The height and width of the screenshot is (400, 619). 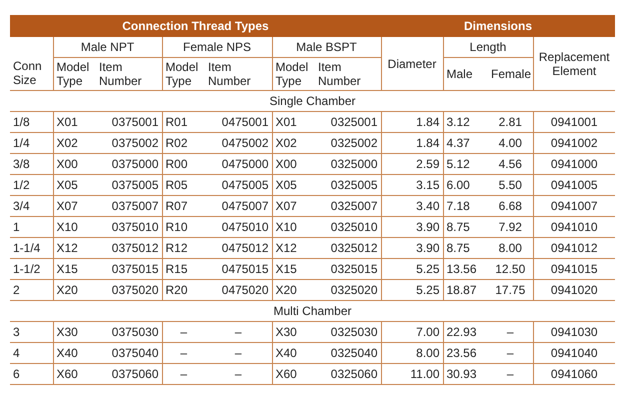 What do you see at coordinates (574, 206) in the screenshot?
I see `table-cell: 0941007` at bounding box center [574, 206].